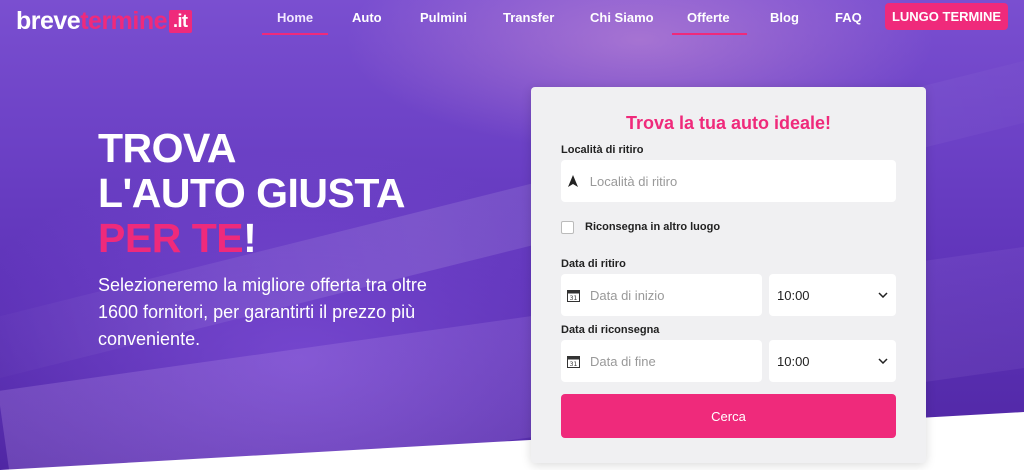 The height and width of the screenshot is (470, 1024). What do you see at coordinates (124, 20) in the screenshot?
I see `logo-text-termine: termine` at bounding box center [124, 20].